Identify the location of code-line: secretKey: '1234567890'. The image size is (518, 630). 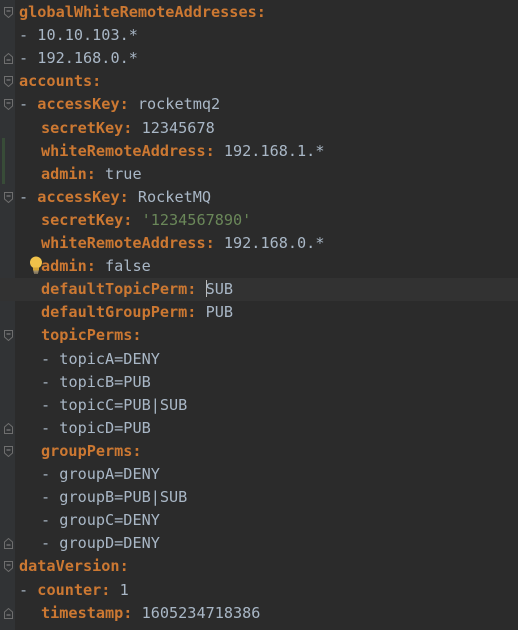
(259, 220).